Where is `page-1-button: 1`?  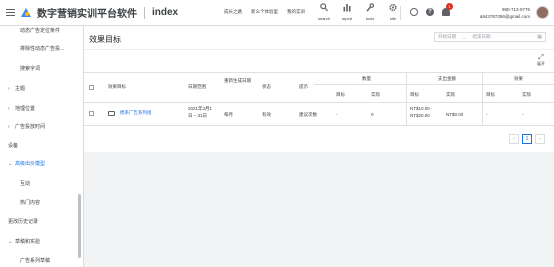 page-1-button: 1 is located at coordinates (527, 139).